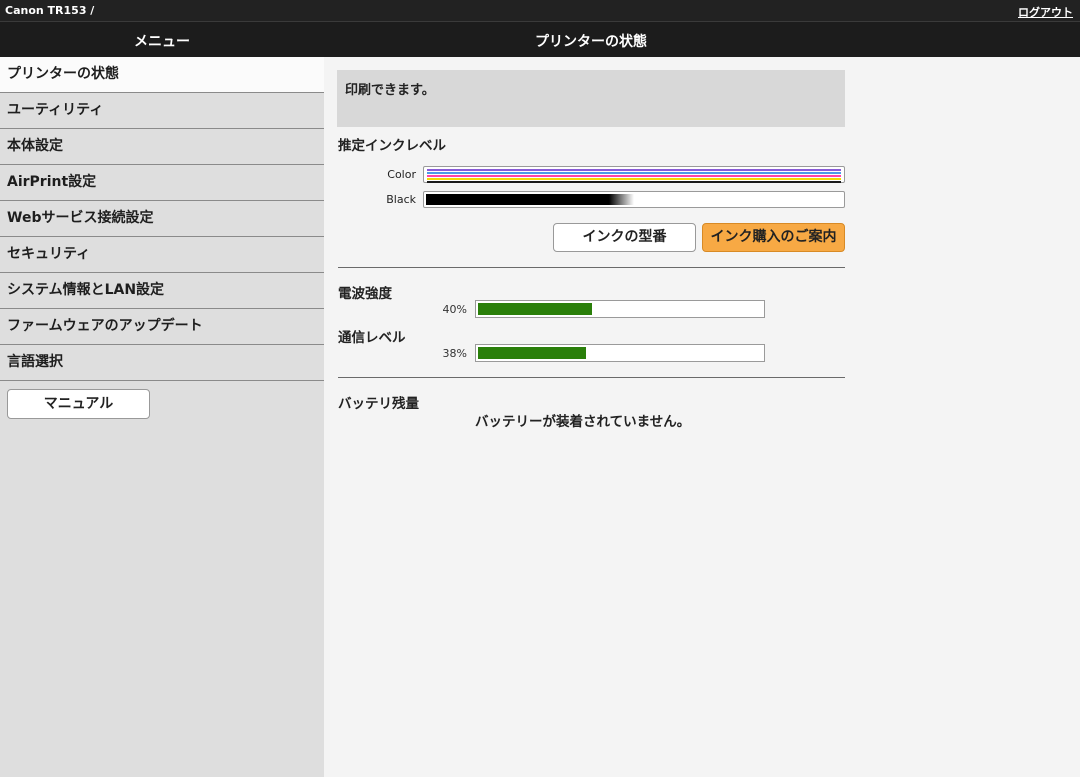  What do you see at coordinates (535, 309) in the screenshot?
I see `signal-strength-fill` at bounding box center [535, 309].